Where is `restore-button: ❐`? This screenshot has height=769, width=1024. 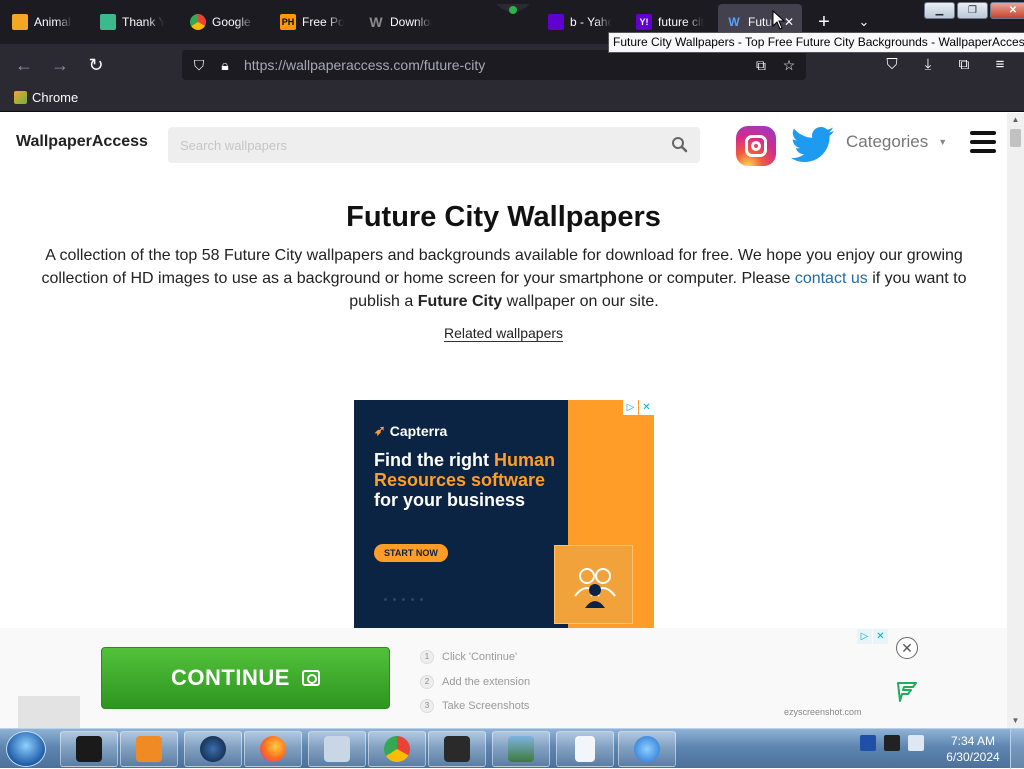 restore-button: ❐ is located at coordinates (972, 10).